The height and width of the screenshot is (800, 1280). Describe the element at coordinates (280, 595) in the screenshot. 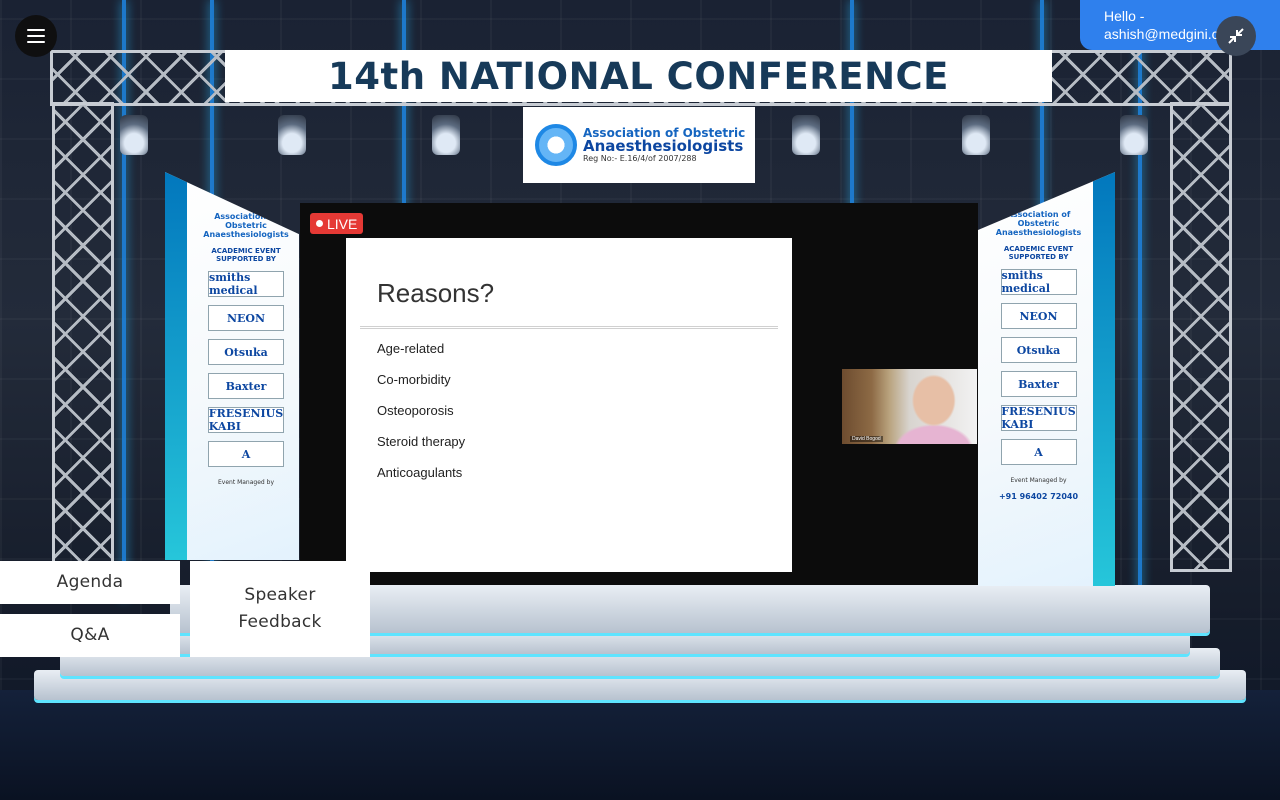

I see `feedback-line1: Speaker` at that location.